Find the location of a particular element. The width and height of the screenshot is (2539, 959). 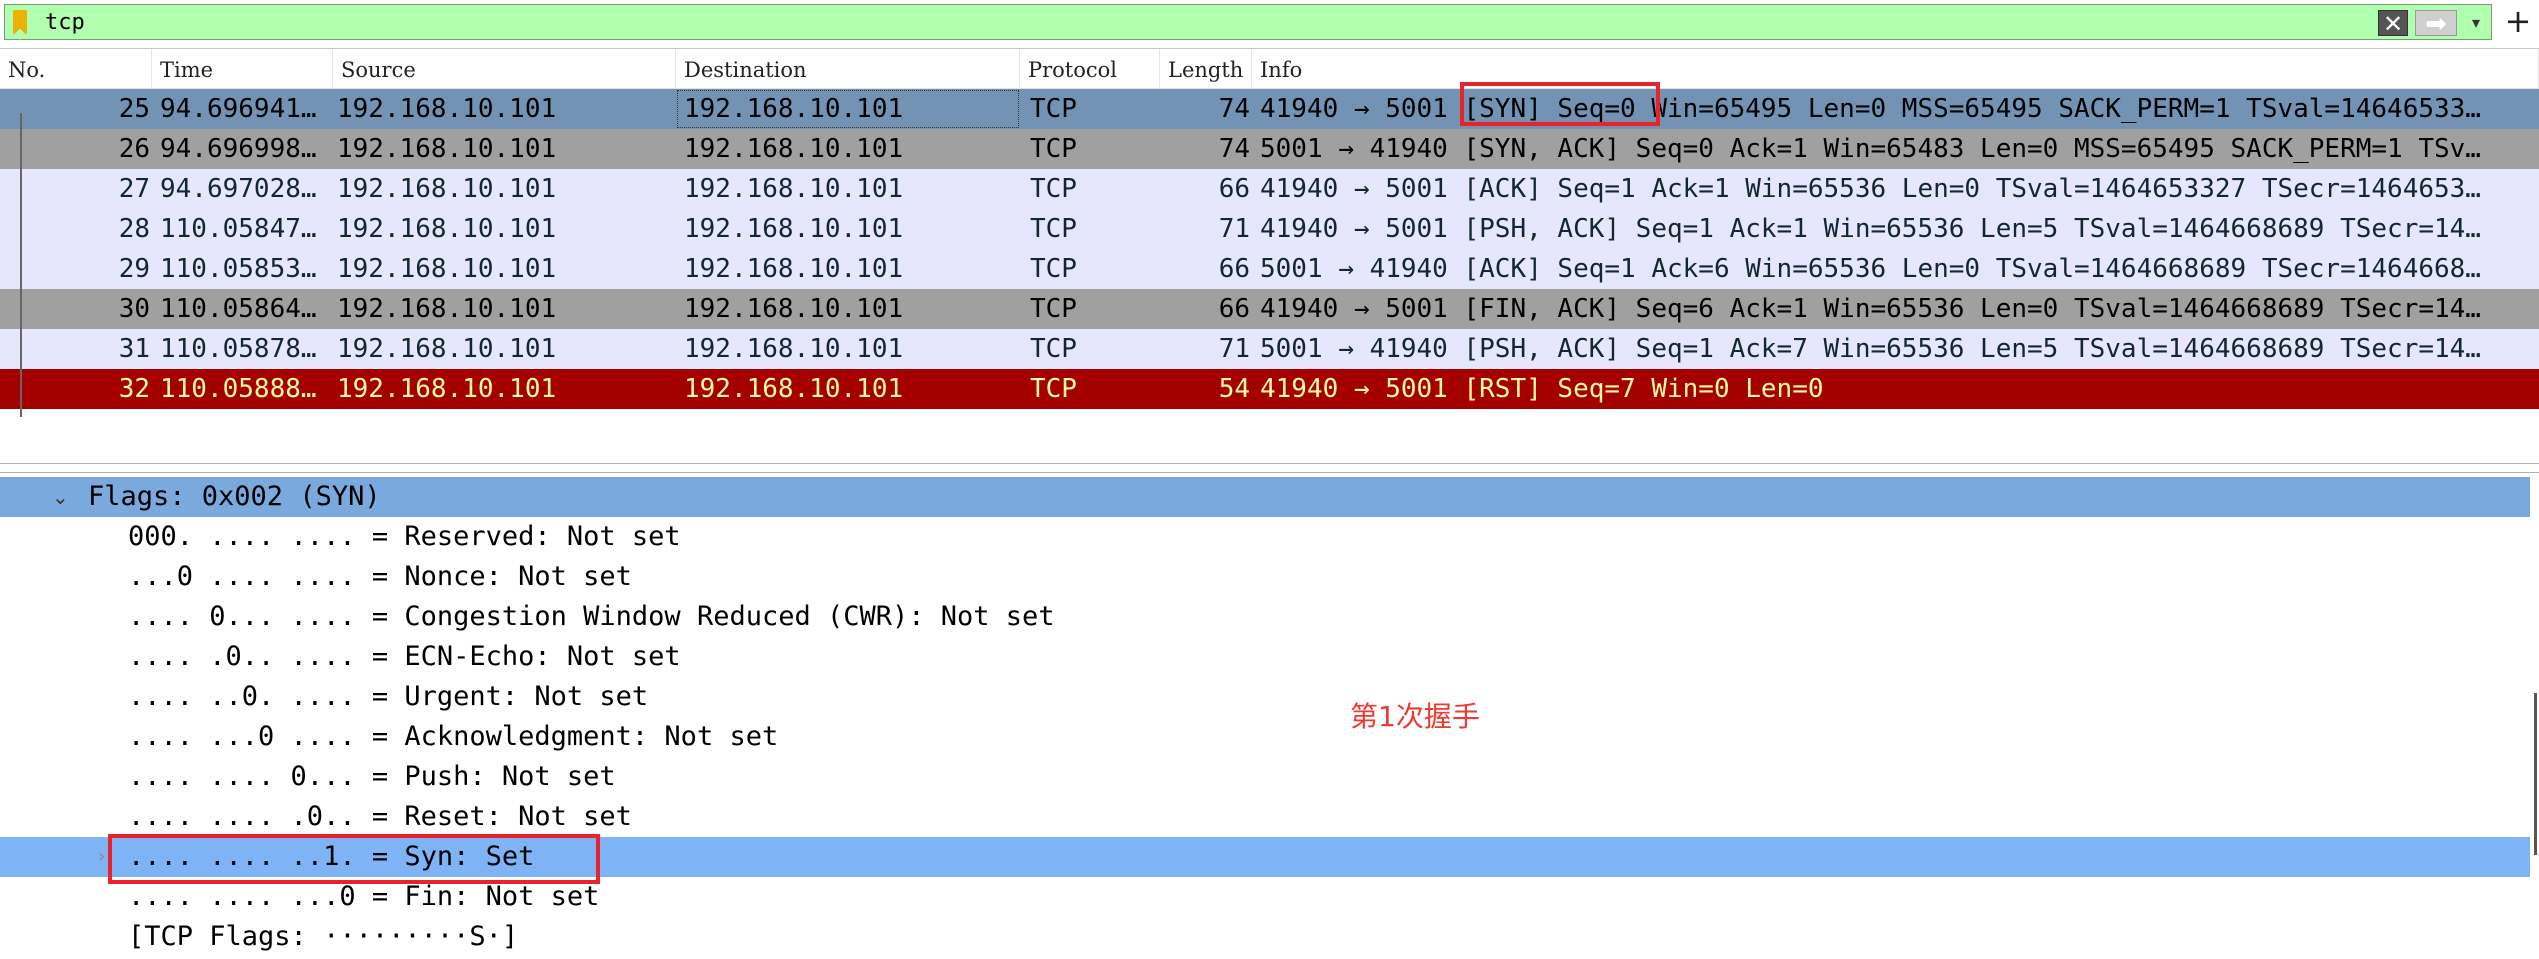

highlight-box-syn-flag is located at coordinates (354, 859).